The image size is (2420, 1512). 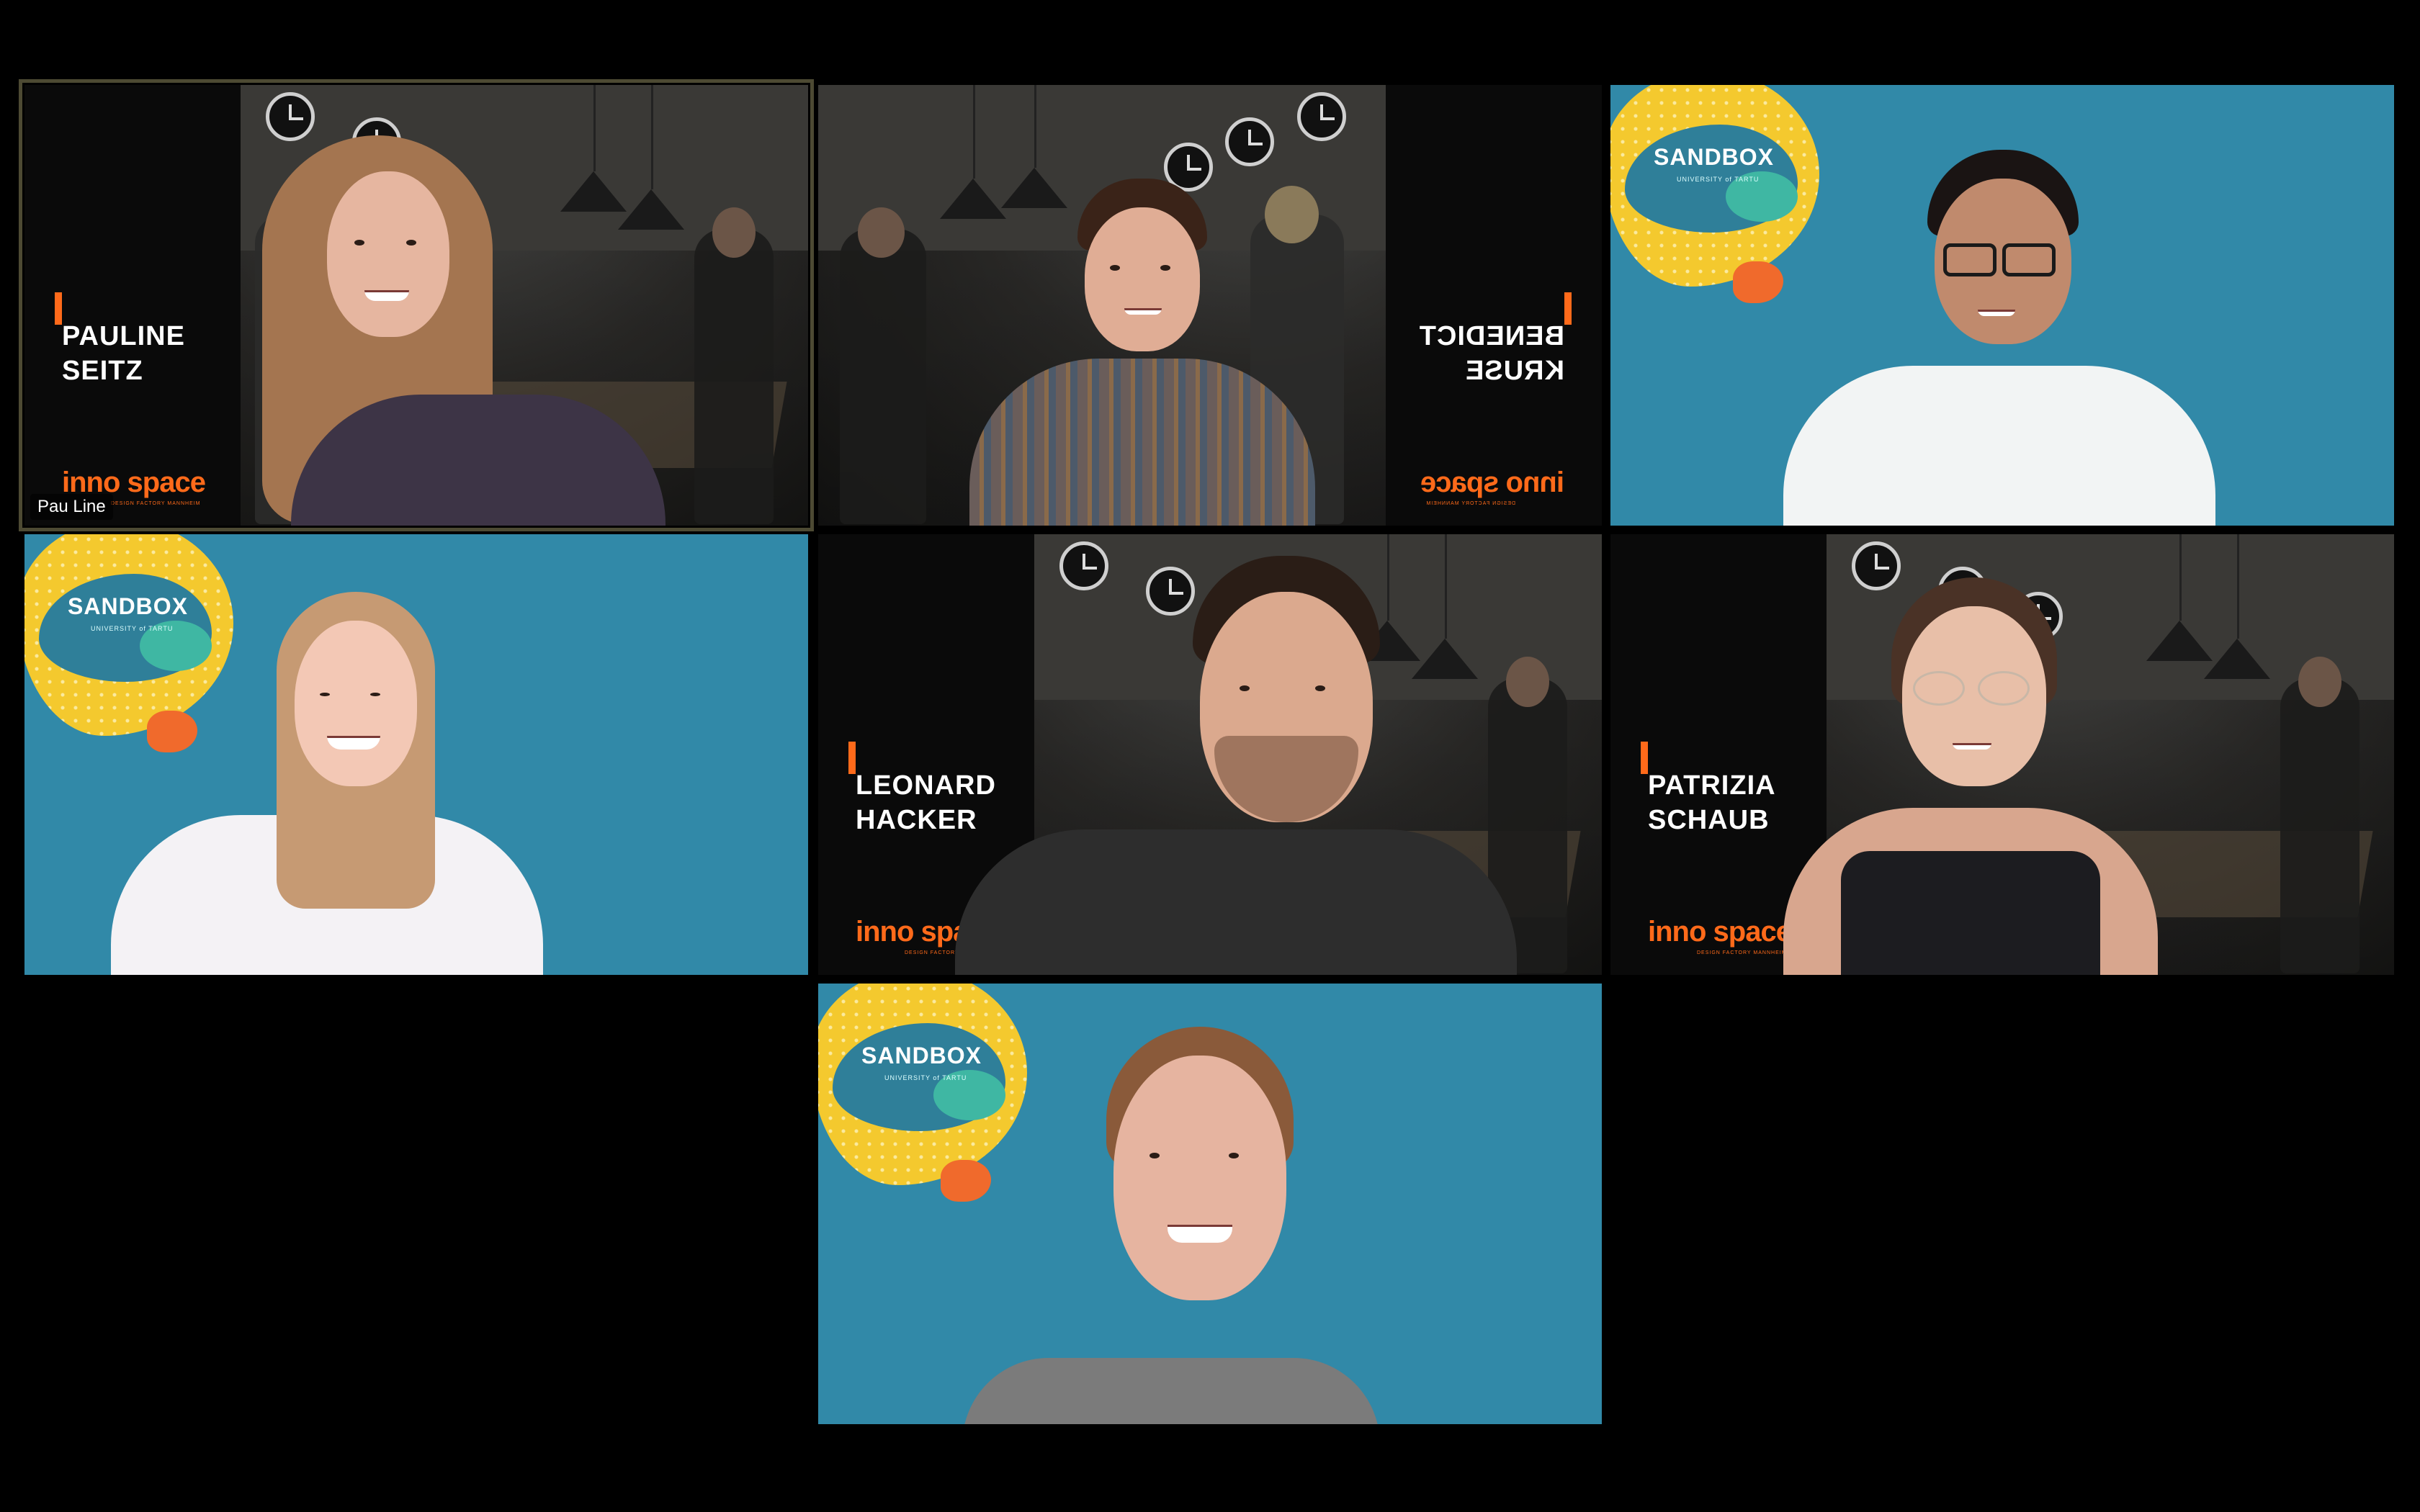 I want to click on overlay-last-name: SEITZ, so click(x=102, y=371).